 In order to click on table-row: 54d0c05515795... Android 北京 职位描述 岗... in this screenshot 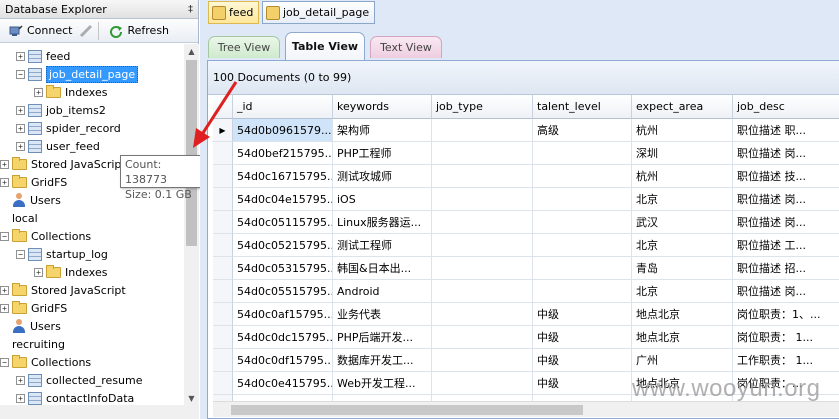, I will do `click(526, 291)`.